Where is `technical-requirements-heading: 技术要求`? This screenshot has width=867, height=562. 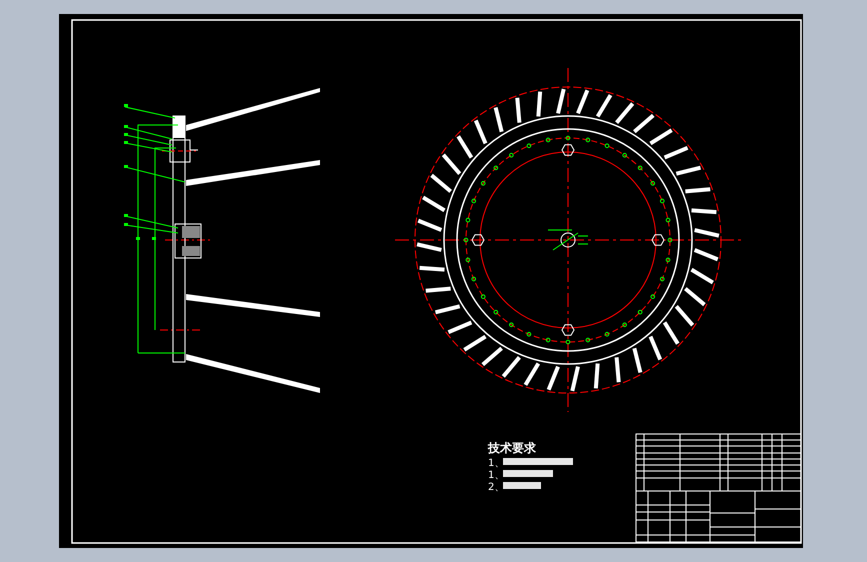
technical-requirements-heading: 技术要求 is located at coordinates (512, 448).